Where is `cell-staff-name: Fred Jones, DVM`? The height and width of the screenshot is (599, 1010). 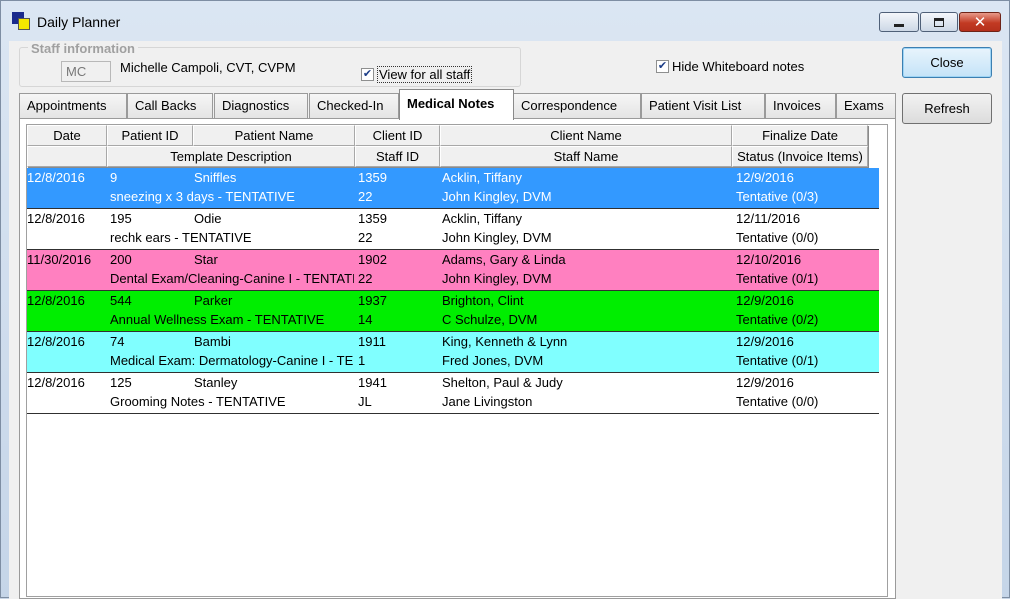
cell-staff-name: Fred Jones, DVM is located at coordinates (493, 360).